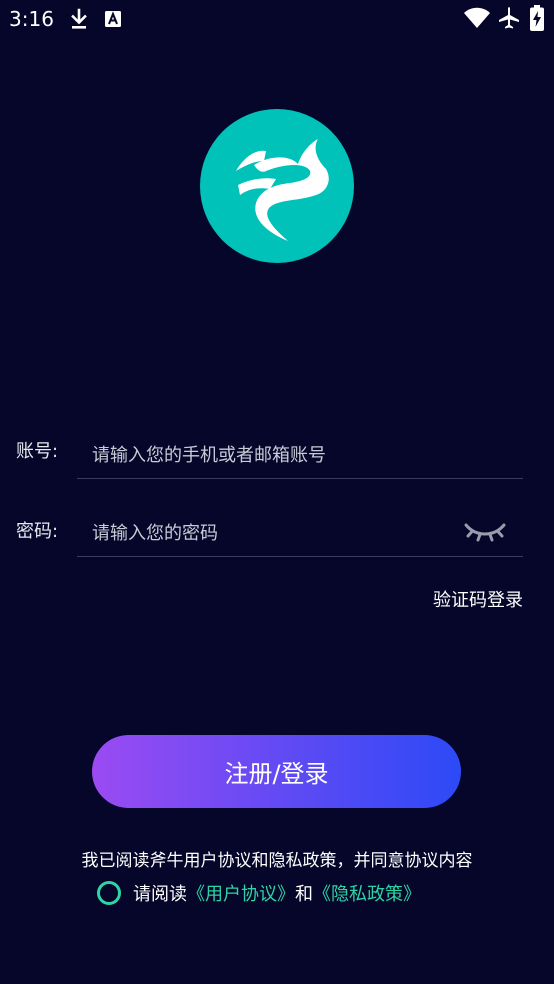 Image resolution: width=554 pixels, height=984 pixels. Describe the element at coordinates (37, 531) in the screenshot. I see `password-label: 密码:` at that location.